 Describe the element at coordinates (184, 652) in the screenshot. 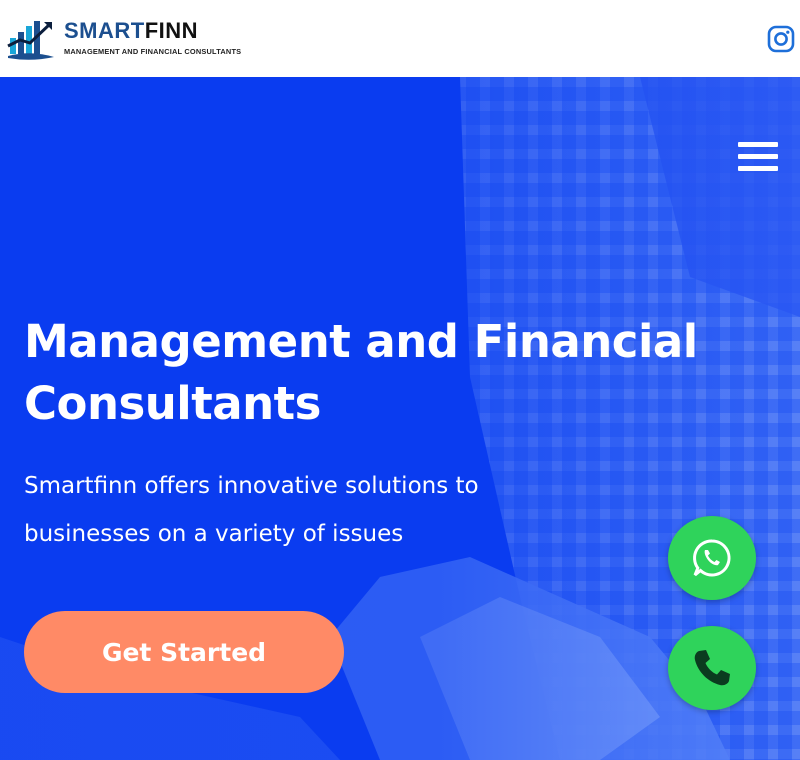

I see `get-started-button: Get Started` at that location.